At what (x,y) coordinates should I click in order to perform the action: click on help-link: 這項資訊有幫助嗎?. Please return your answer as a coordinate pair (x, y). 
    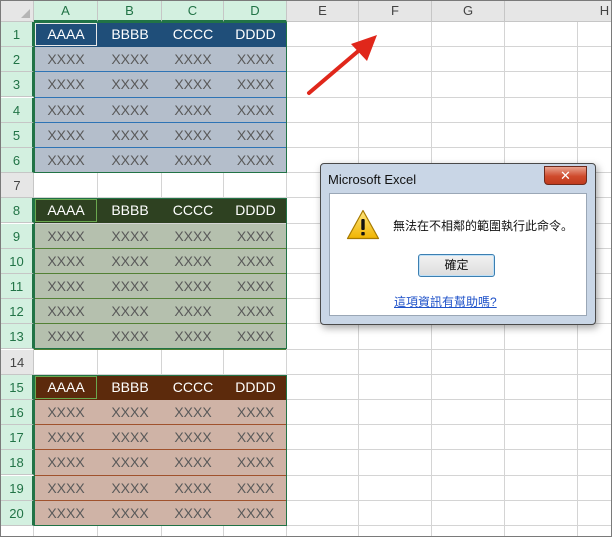
    Looking at the image, I should click on (445, 301).